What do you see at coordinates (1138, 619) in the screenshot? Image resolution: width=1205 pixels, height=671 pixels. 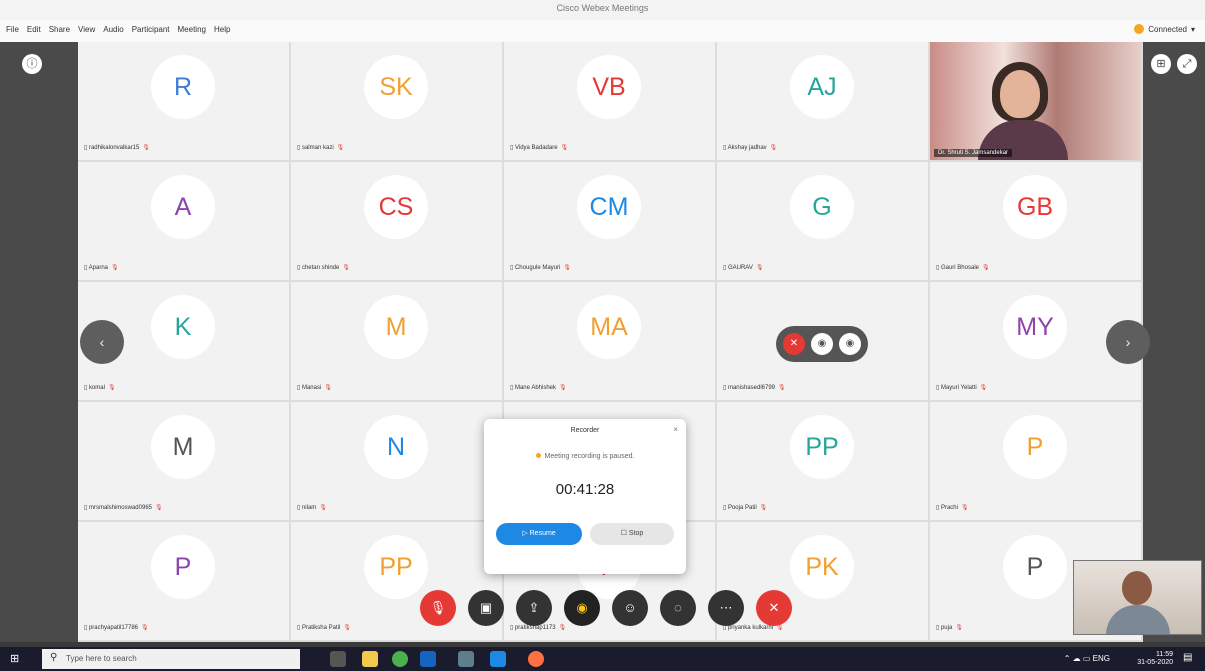 I see `self-body-shape` at bounding box center [1138, 619].